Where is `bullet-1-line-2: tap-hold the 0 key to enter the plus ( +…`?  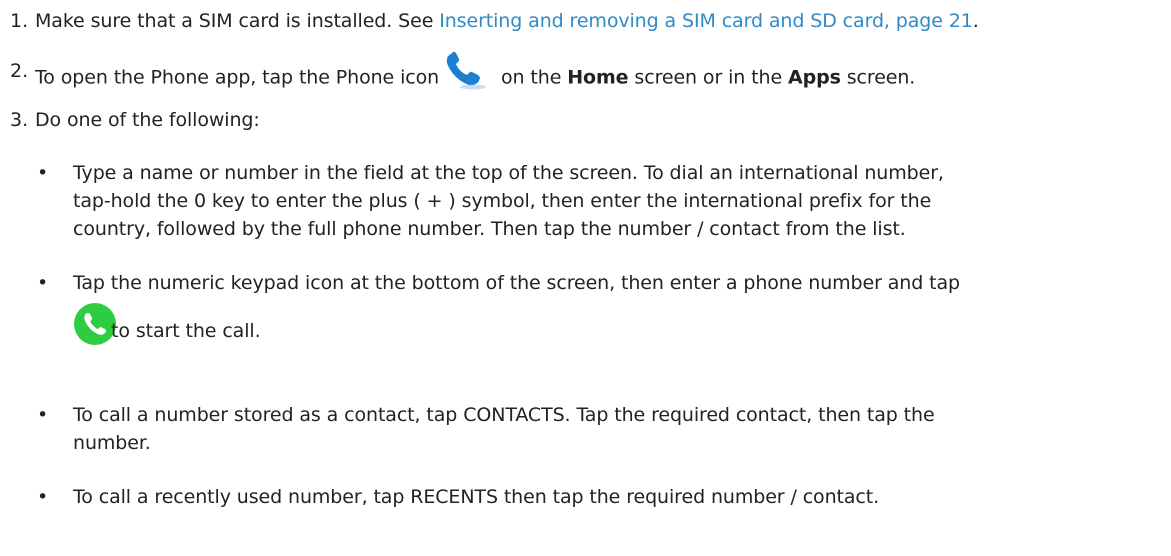
bullet-1-line-2: tap-hold the 0 key to enter the plus ( +… is located at coordinates (502, 201).